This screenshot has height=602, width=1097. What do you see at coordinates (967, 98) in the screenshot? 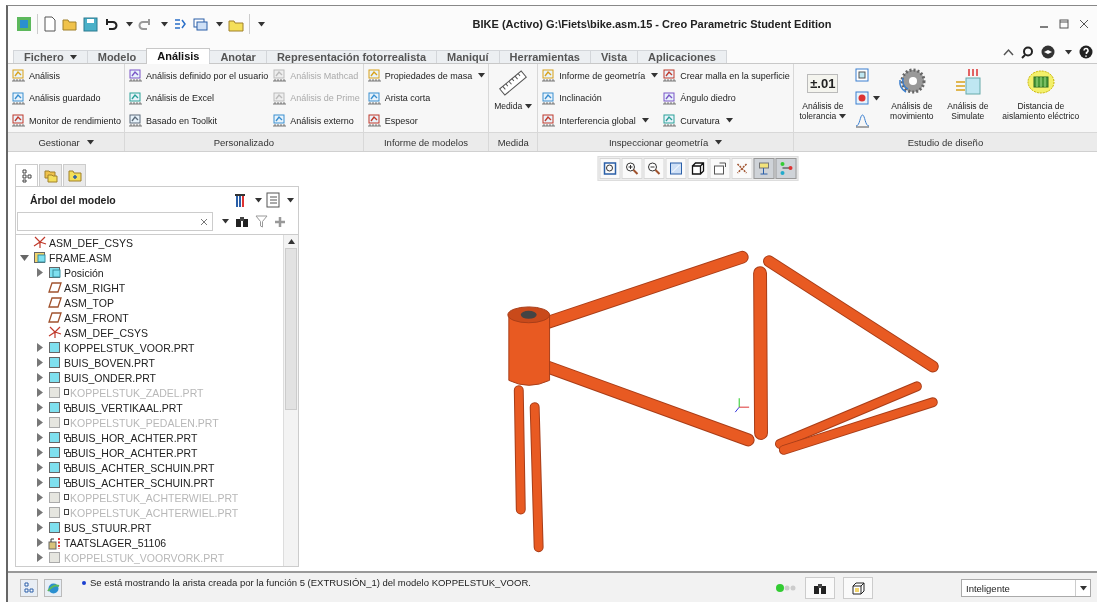
I see `ribbon-large-button: Análisis de Simulate` at bounding box center [967, 98].